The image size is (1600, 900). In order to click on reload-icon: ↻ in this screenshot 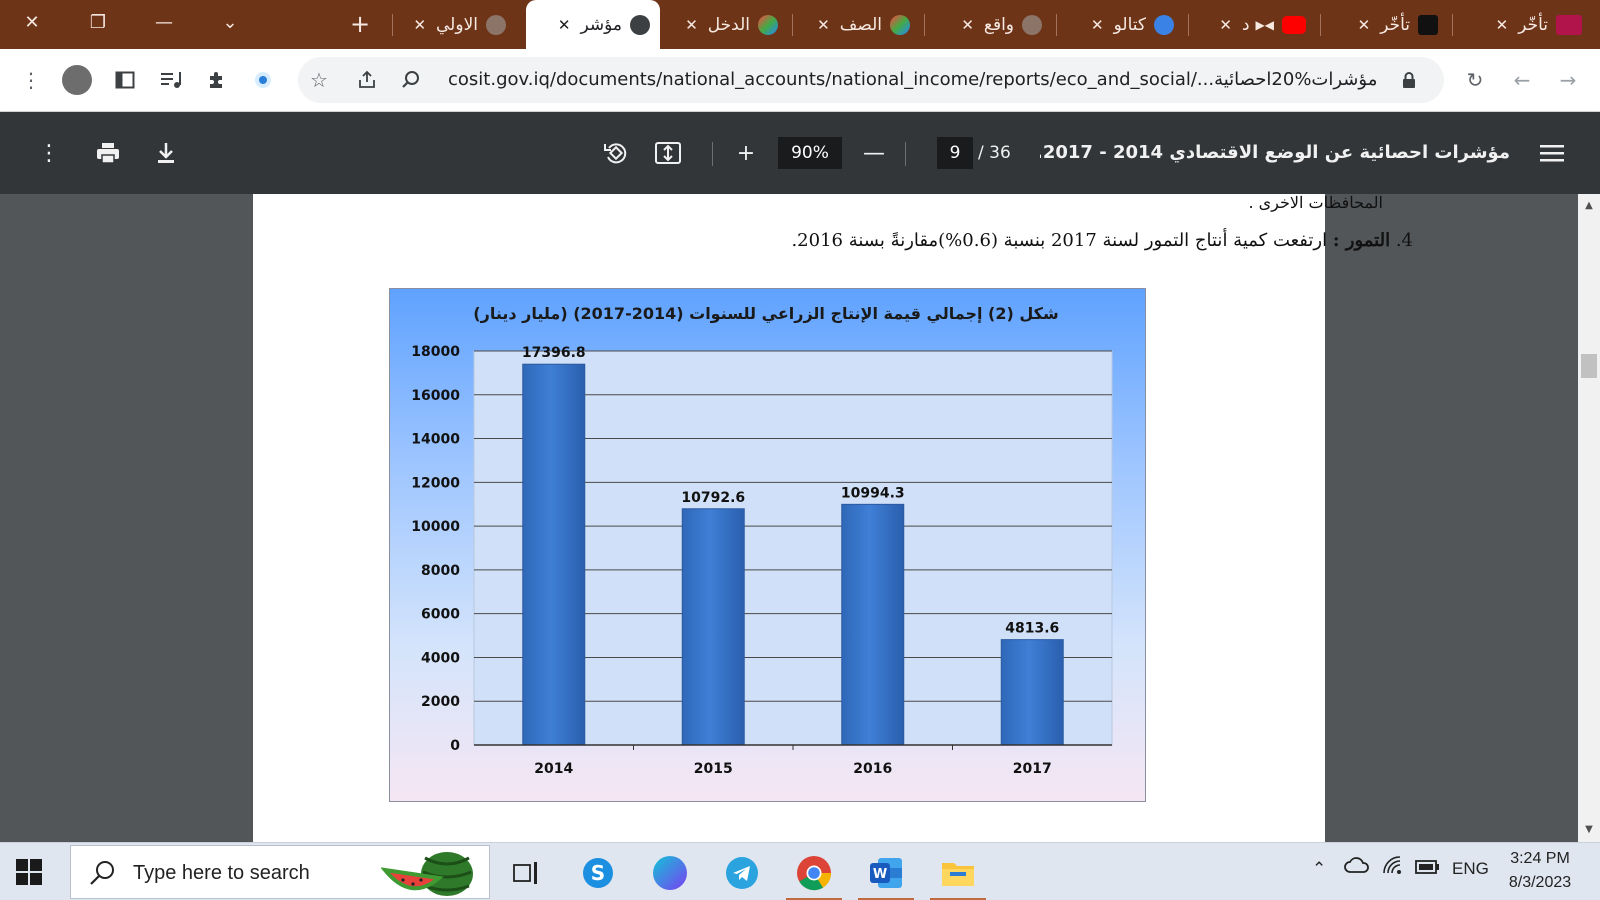, I will do `click(1475, 80)`.